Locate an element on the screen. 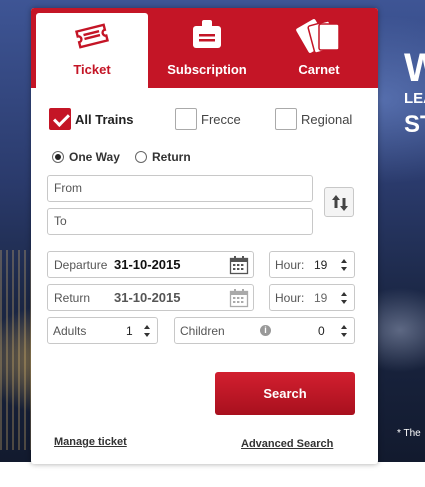  promo-footnote: * The is located at coordinates (409, 433).